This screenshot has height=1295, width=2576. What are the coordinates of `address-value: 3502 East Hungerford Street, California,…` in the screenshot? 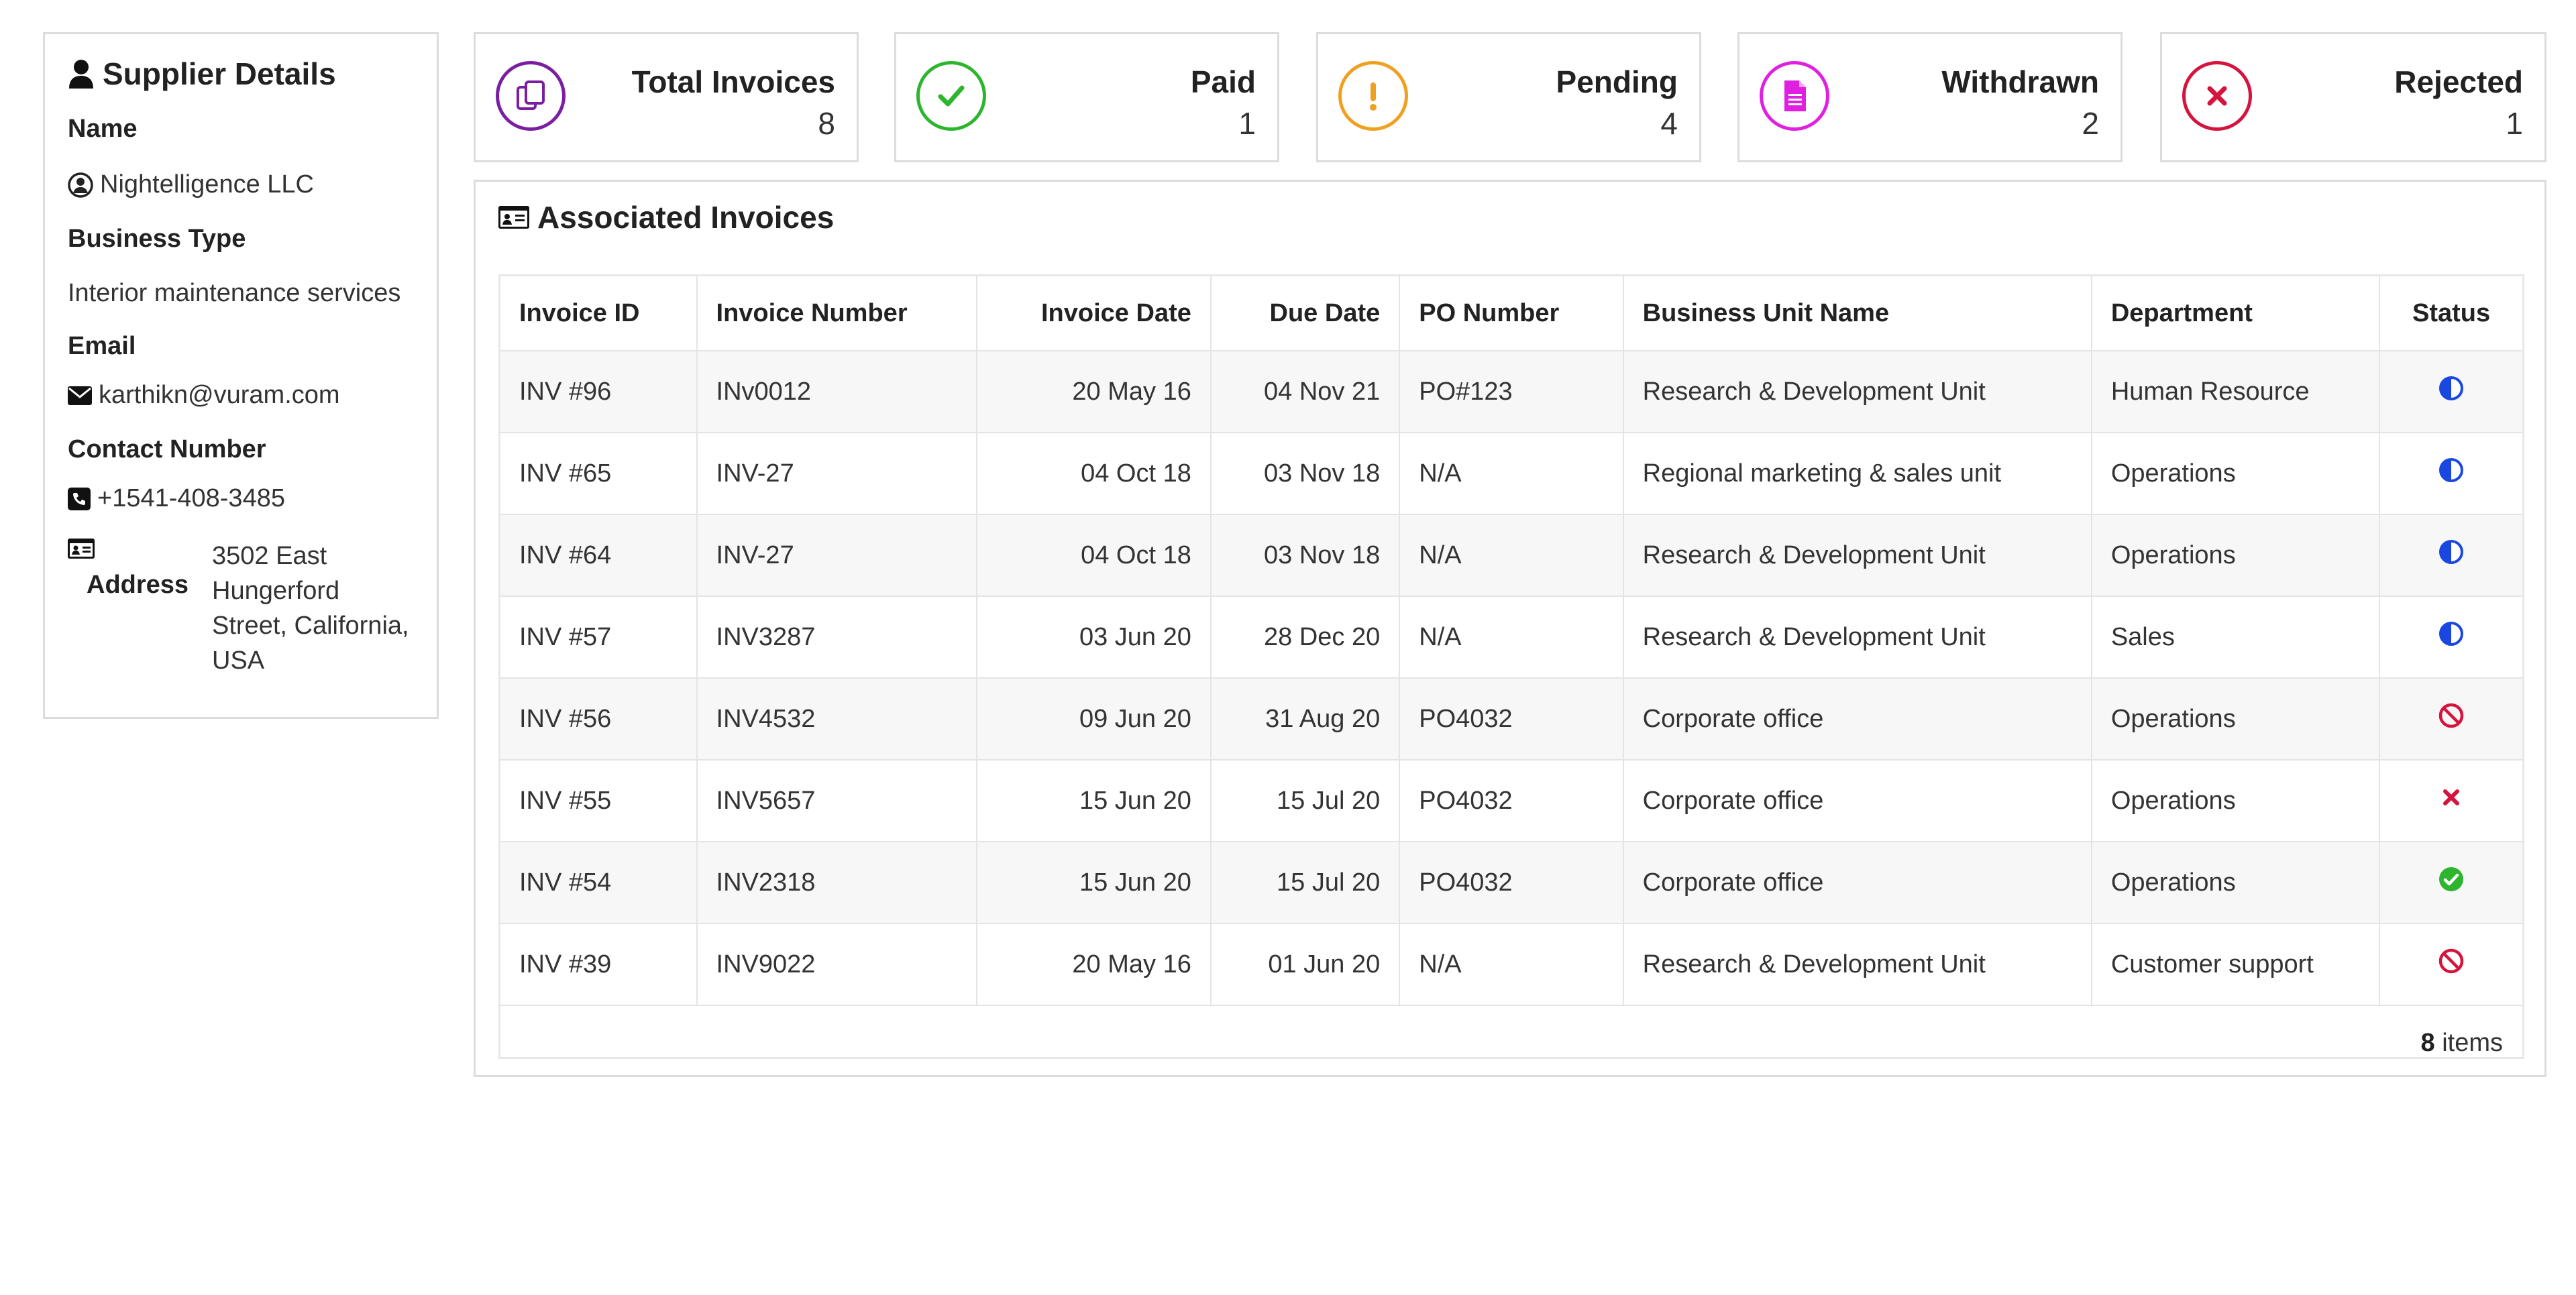 It's located at (313, 608).